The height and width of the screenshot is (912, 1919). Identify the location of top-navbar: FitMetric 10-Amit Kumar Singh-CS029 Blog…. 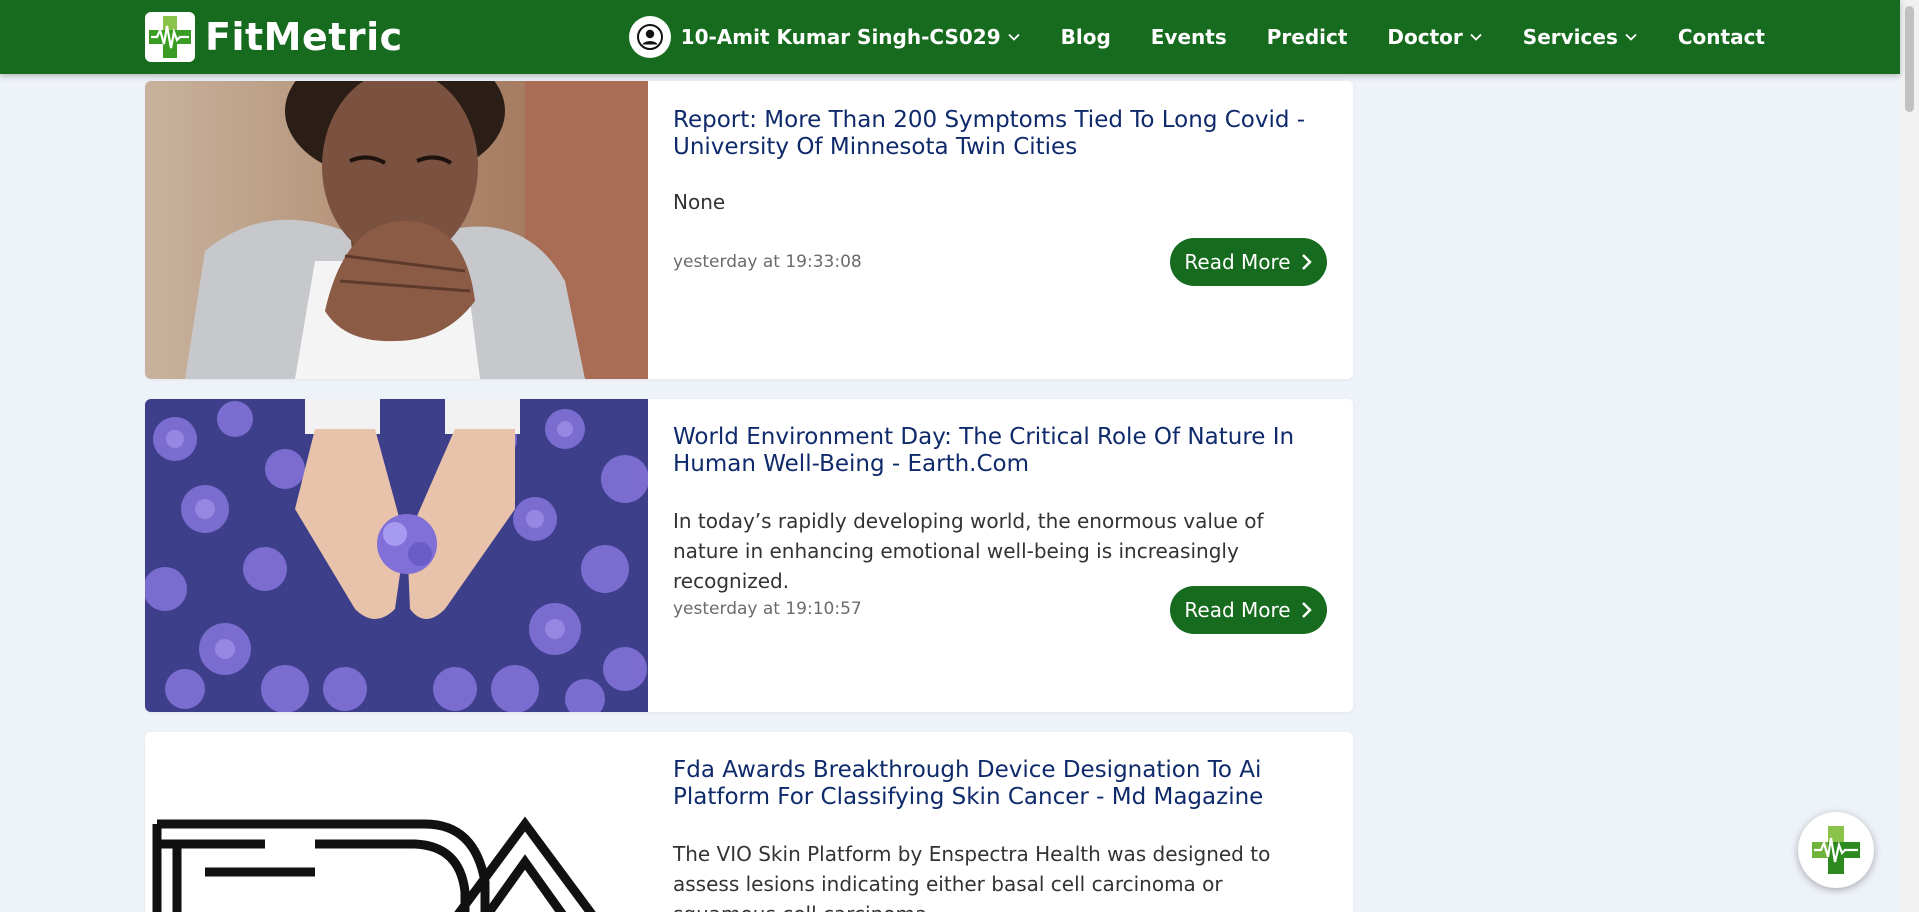
(950, 37).